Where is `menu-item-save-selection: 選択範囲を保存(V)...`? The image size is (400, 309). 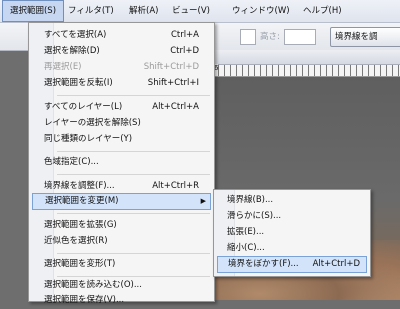 menu-item-save-selection: 選択範囲を保存(V)... is located at coordinates (121, 300).